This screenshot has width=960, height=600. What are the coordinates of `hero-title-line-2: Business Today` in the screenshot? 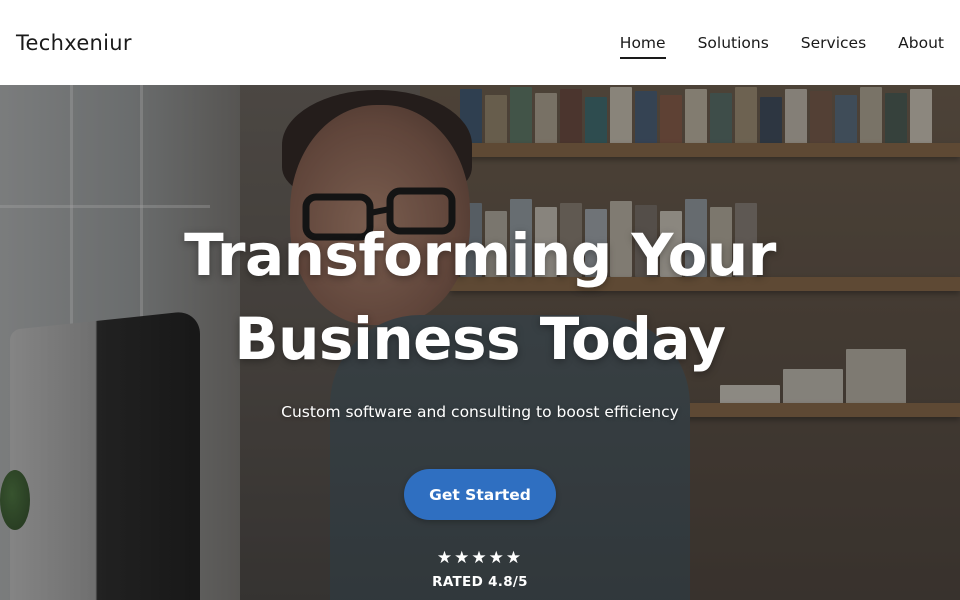 It's located at (480, 339).